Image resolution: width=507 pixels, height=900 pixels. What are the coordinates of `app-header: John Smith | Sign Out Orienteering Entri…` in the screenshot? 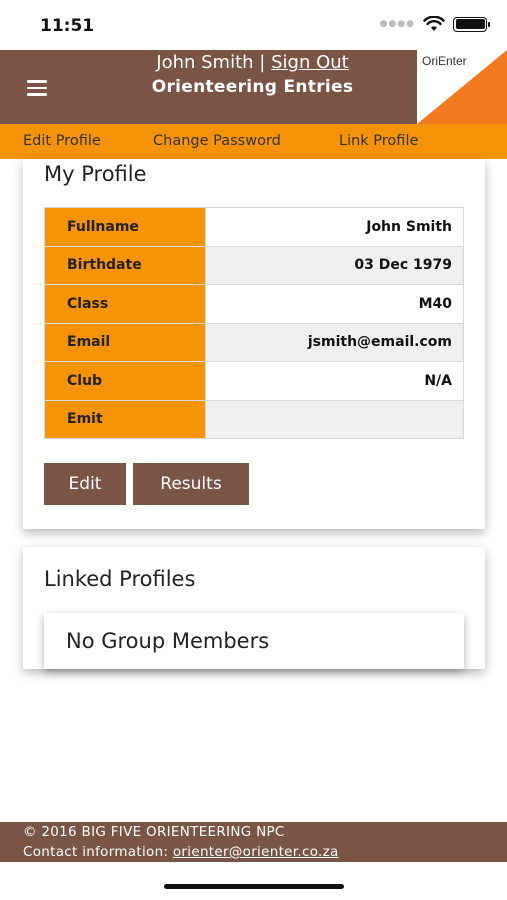 It's located at (253, 87).